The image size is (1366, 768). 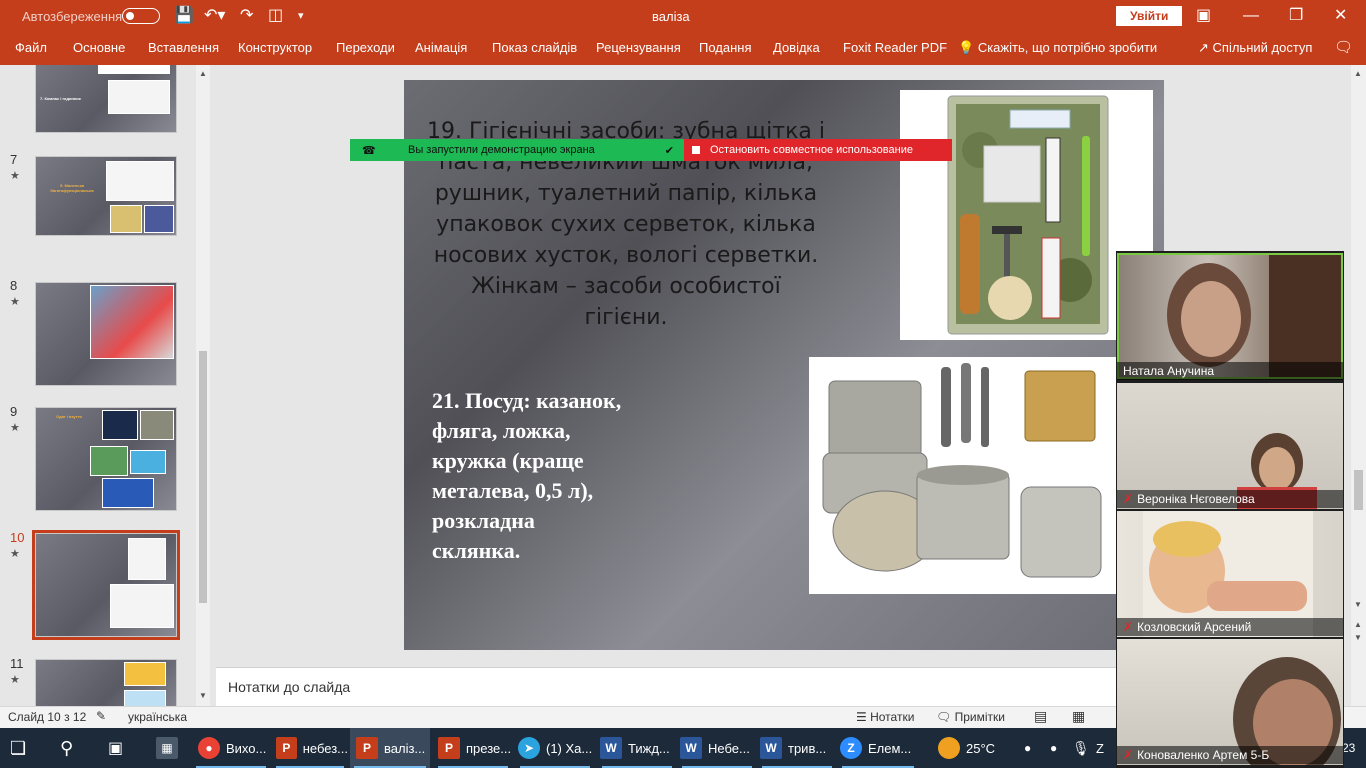 I want to click on tell-me-search: 💡 Скажіть, що потрібно зробити, so click(x=1057, y=48).